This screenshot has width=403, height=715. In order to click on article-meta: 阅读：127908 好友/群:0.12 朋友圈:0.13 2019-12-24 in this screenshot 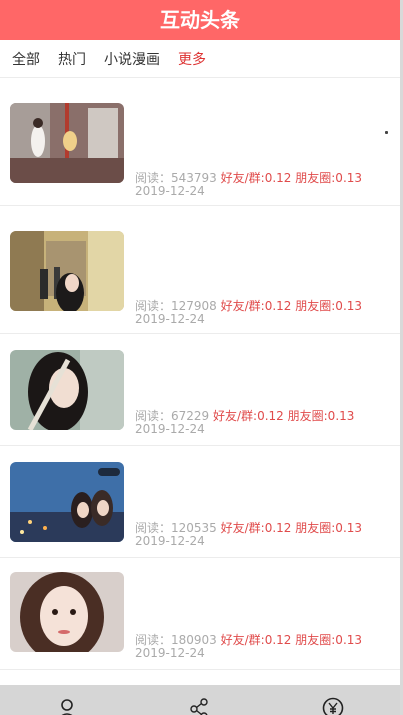, I will do `click(260, 313)`.